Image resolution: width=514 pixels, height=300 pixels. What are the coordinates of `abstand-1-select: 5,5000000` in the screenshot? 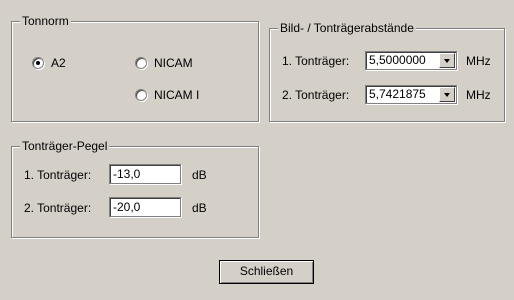 It's located at (411, 60).